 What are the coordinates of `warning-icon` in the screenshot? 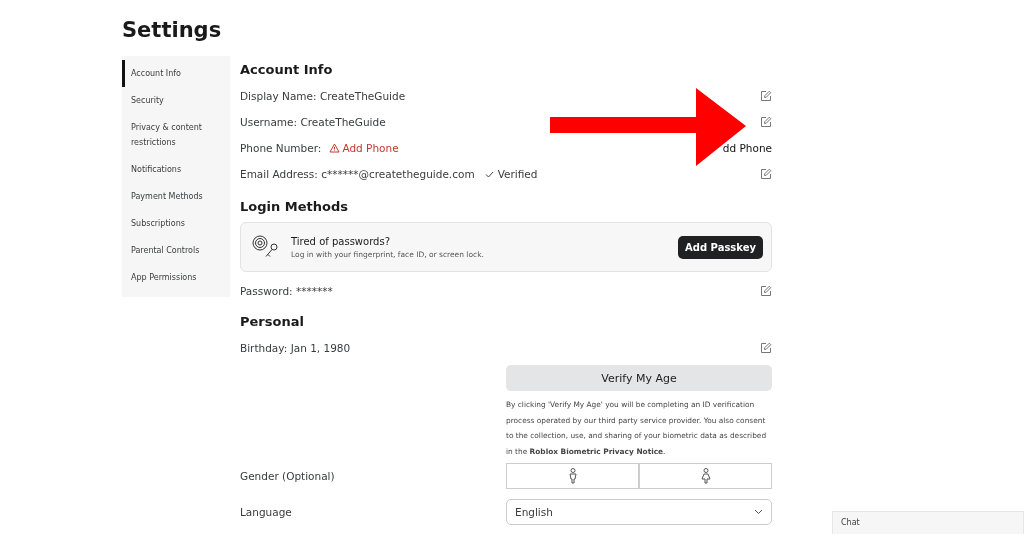 It's located at (335, 148).